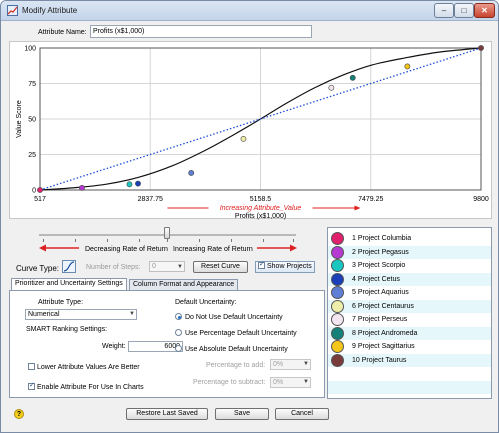 This screenshot has width=499, height=433. I want to click on radio-percentage-uncertainty: Use Percentage Default Uncertainty, so click(236, 333).